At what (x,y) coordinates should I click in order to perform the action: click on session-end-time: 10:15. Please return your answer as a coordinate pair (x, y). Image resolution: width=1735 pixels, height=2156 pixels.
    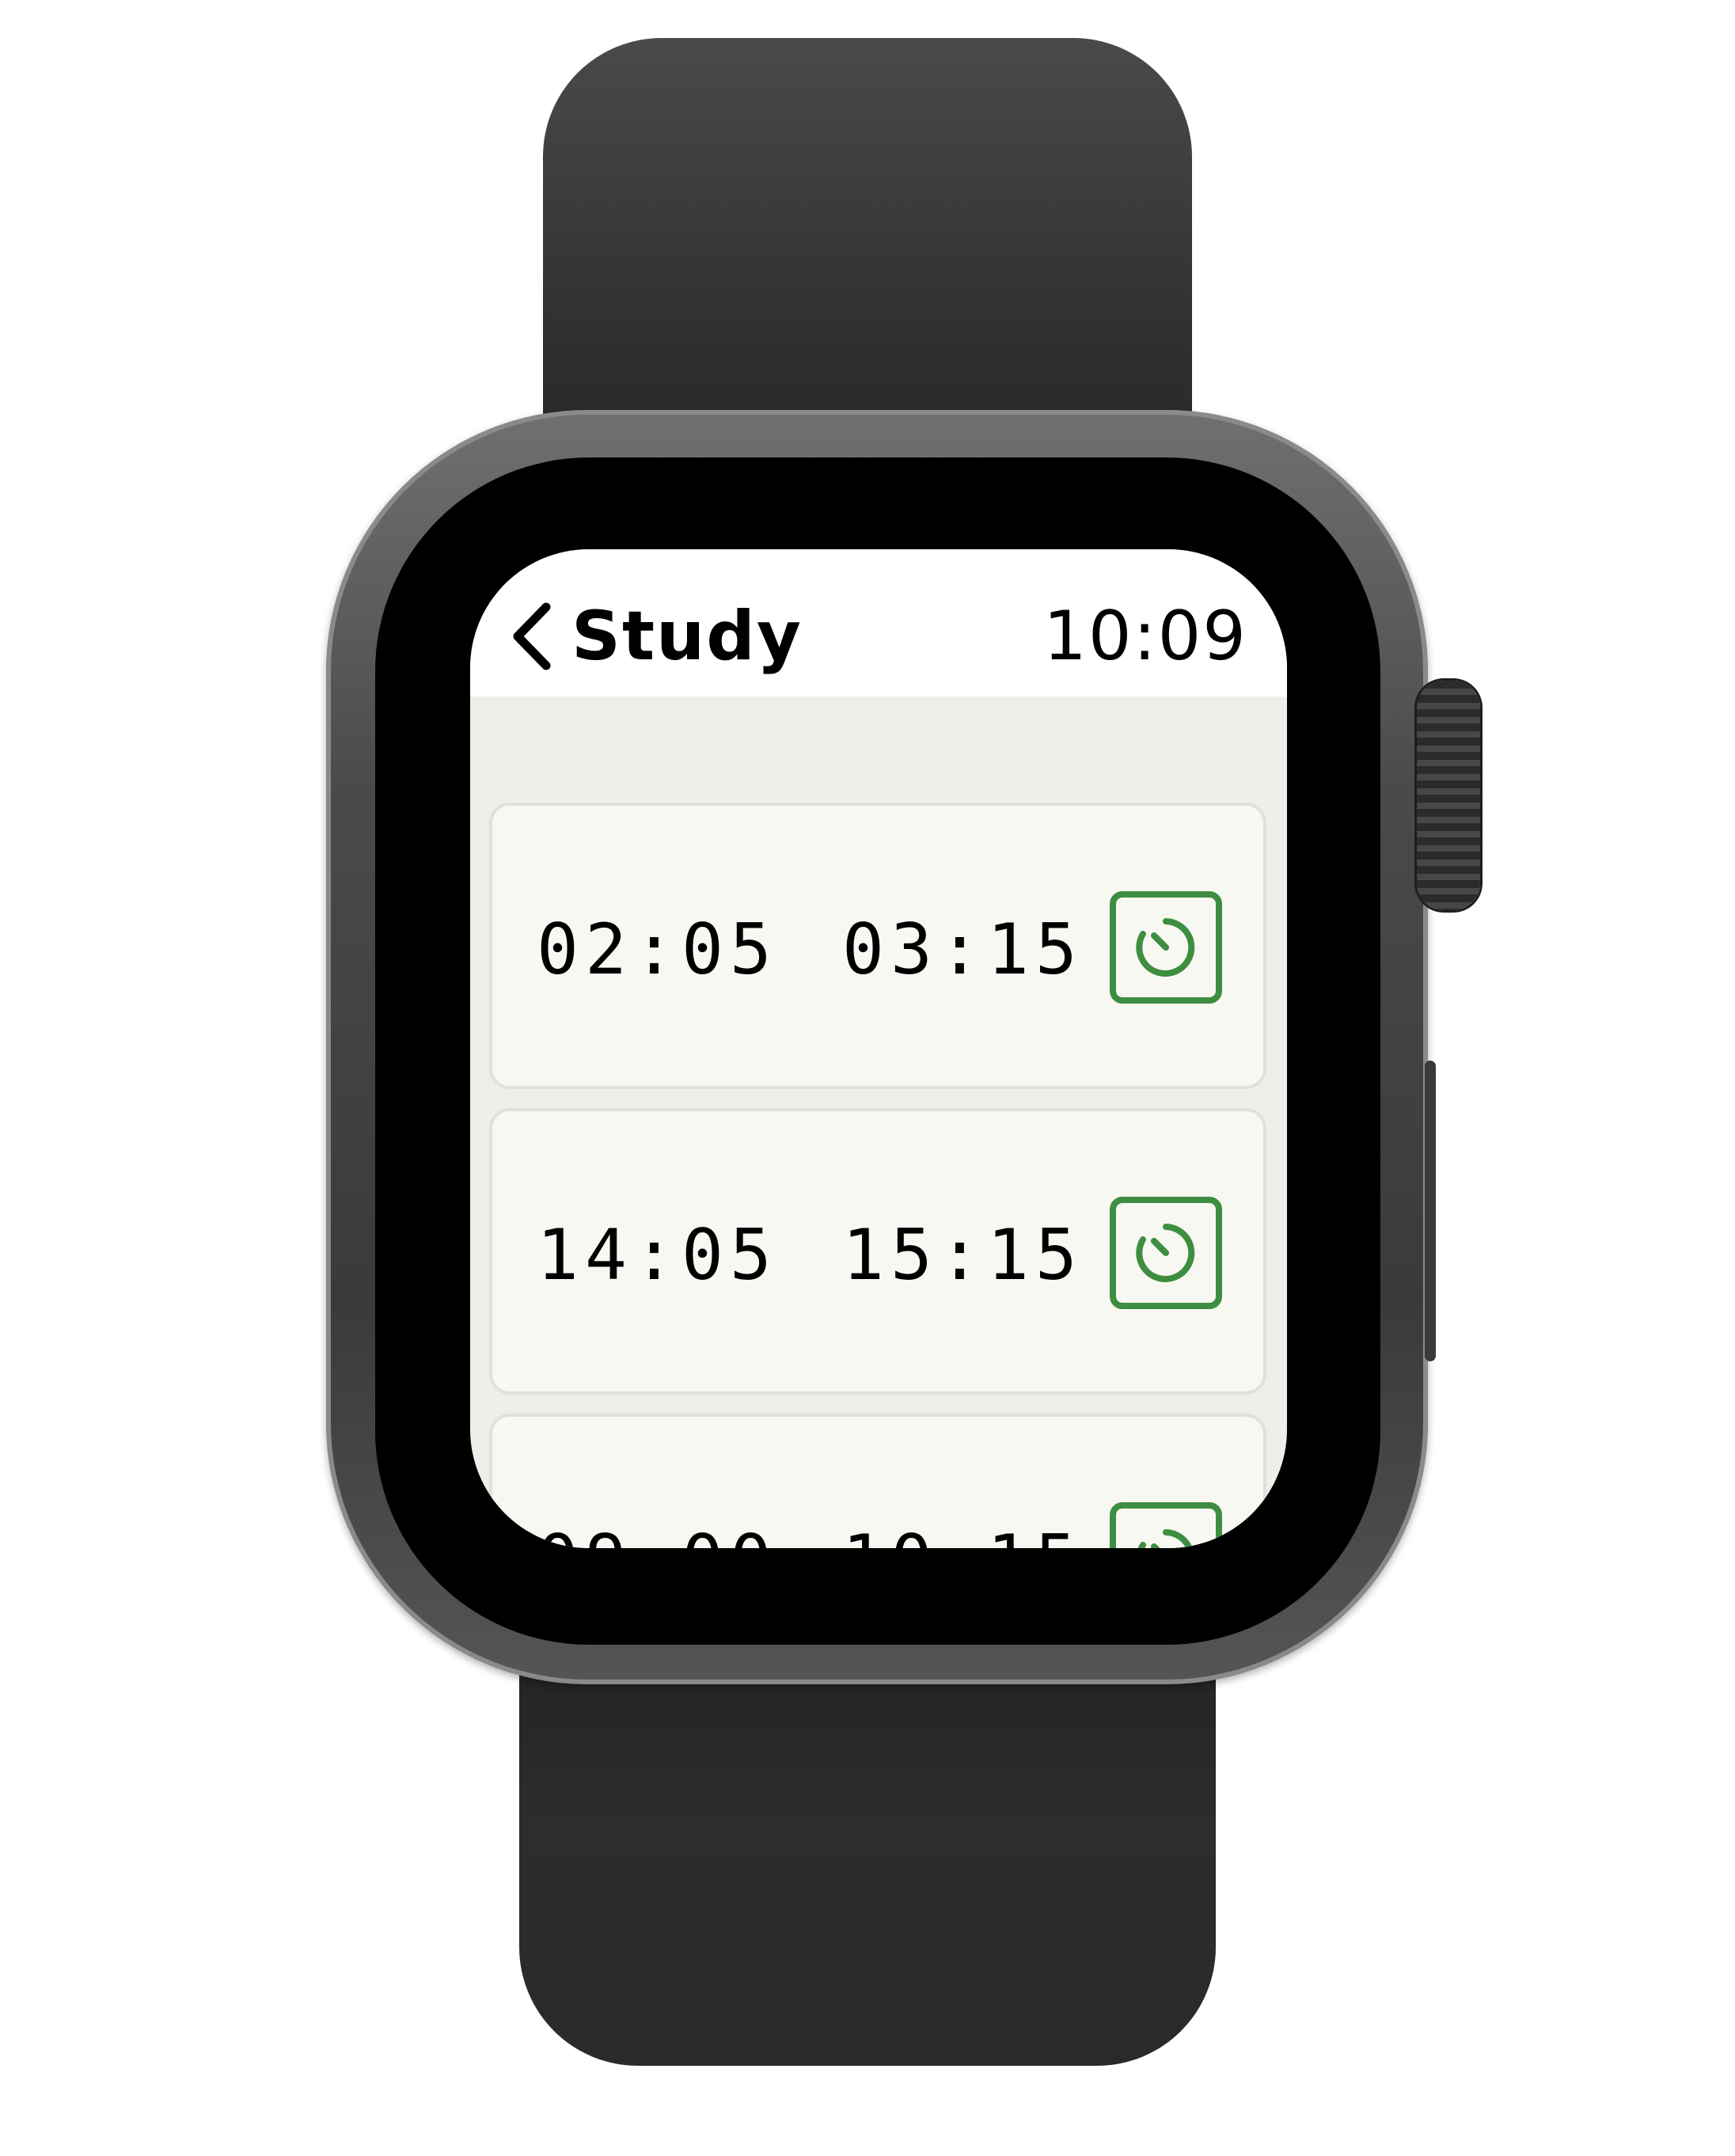
    Looking at the image, I should click on (963, 1535).